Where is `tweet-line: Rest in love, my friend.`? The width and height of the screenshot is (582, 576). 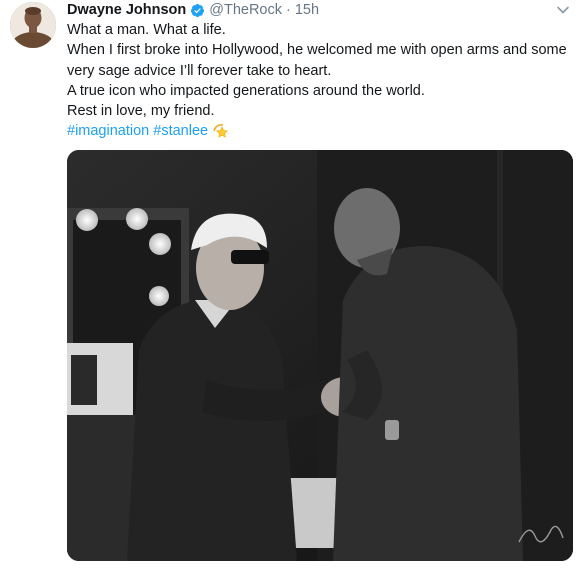
tweet-line: Rest in love, my friend. is located at coordinates (141, 111).